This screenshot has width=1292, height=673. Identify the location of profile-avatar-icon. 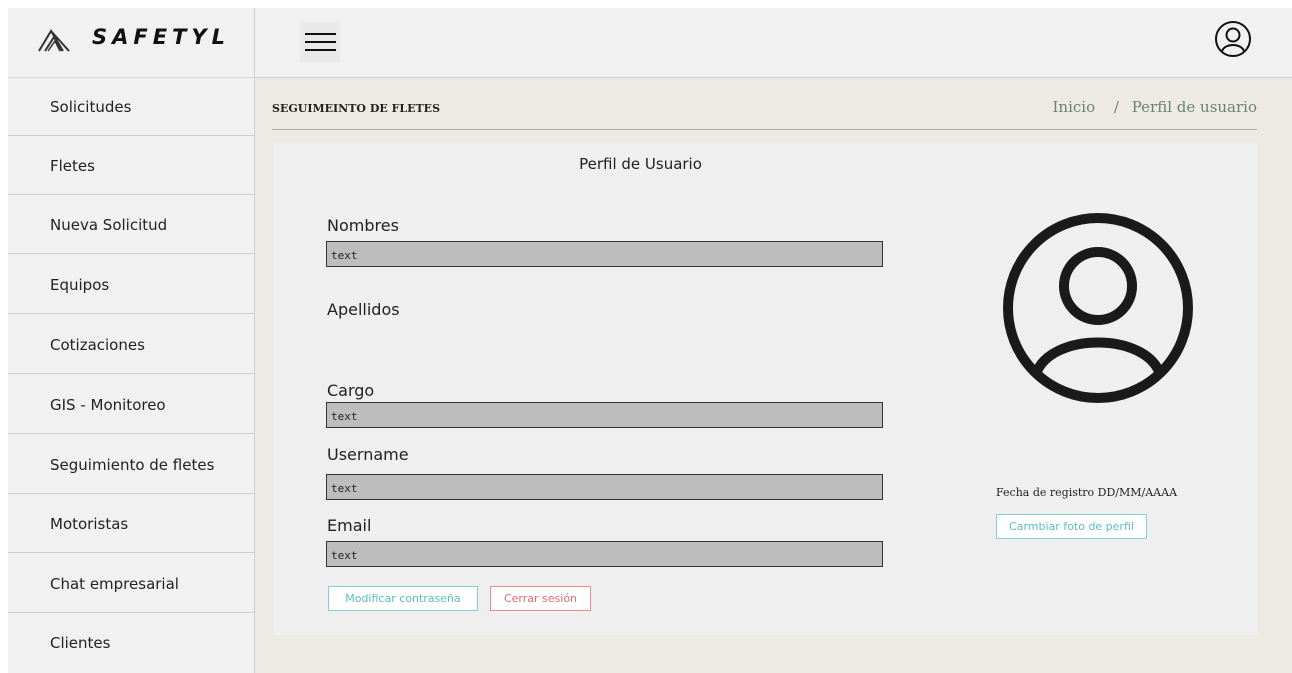
(1098, 308).